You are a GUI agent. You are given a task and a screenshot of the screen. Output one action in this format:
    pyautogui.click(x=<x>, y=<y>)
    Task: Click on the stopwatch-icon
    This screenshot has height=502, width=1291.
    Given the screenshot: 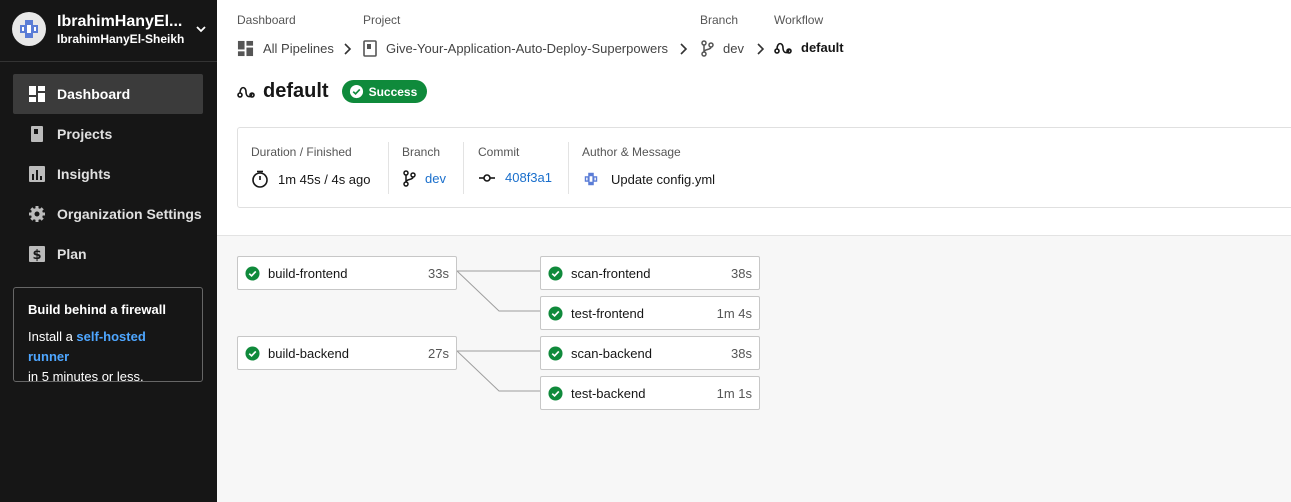 What is the action you would take?
    pyautogui.click(x=260, y=179)
    